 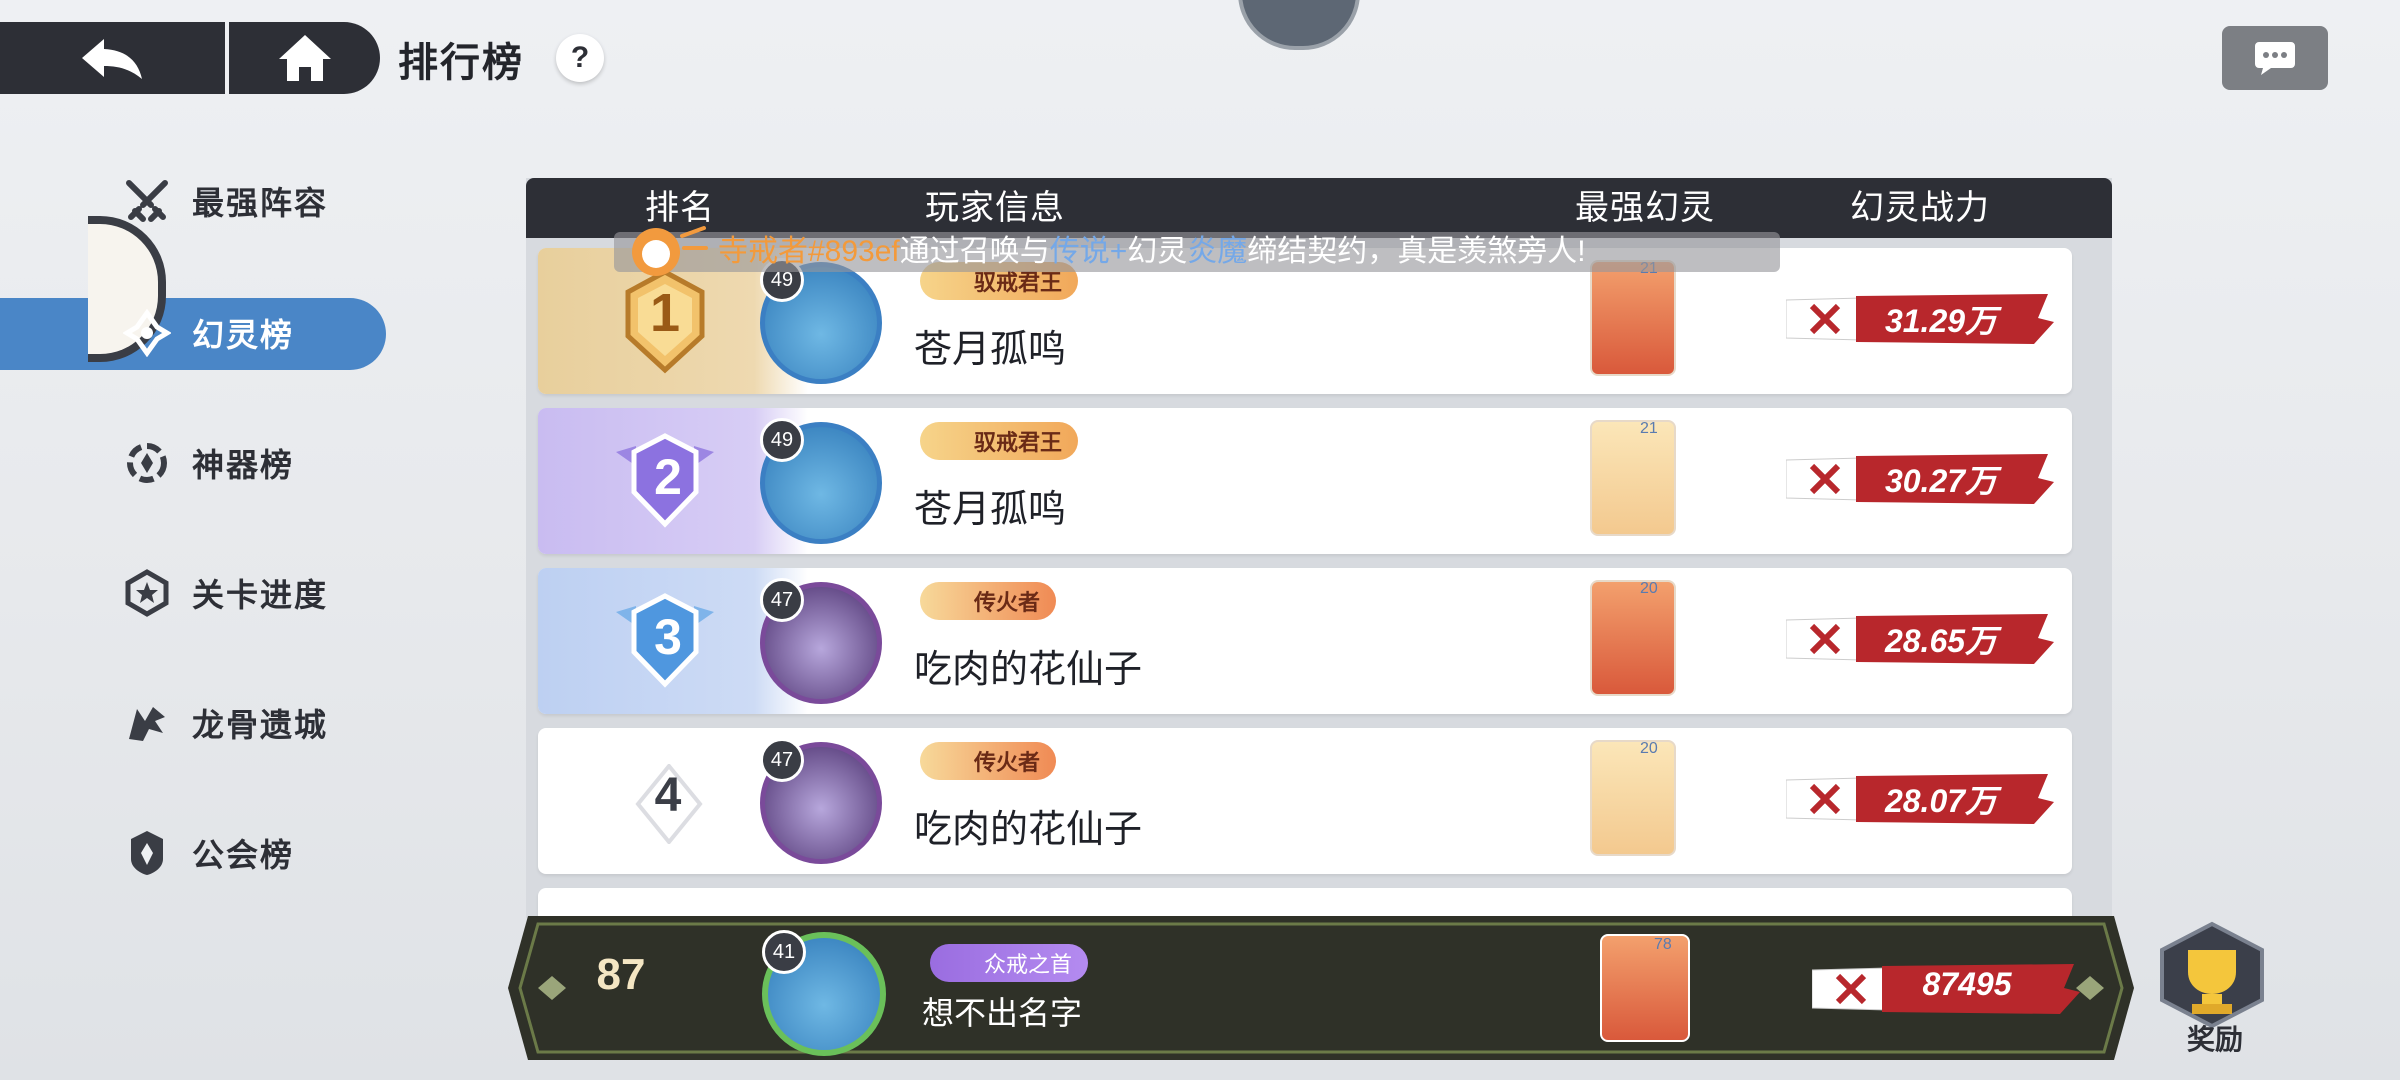 I want to click on my-level-badge: 41, so click(x=784, y=952).